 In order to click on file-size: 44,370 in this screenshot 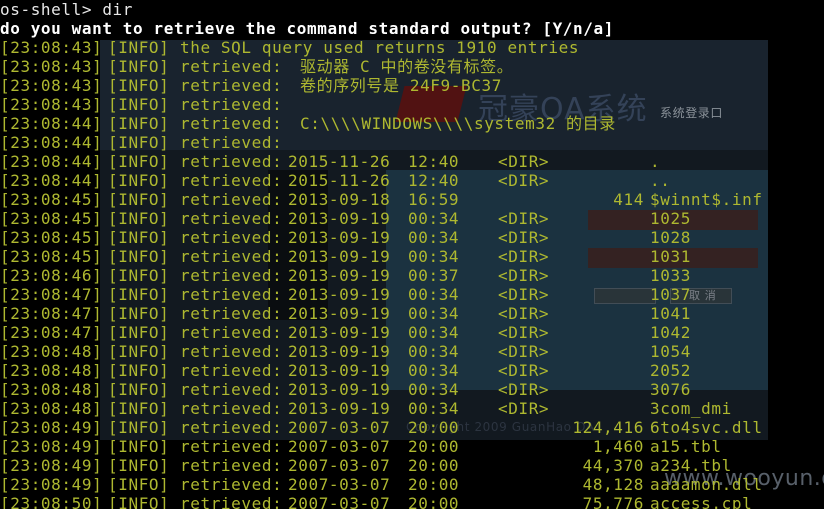, I will do `click(613, 465)`.